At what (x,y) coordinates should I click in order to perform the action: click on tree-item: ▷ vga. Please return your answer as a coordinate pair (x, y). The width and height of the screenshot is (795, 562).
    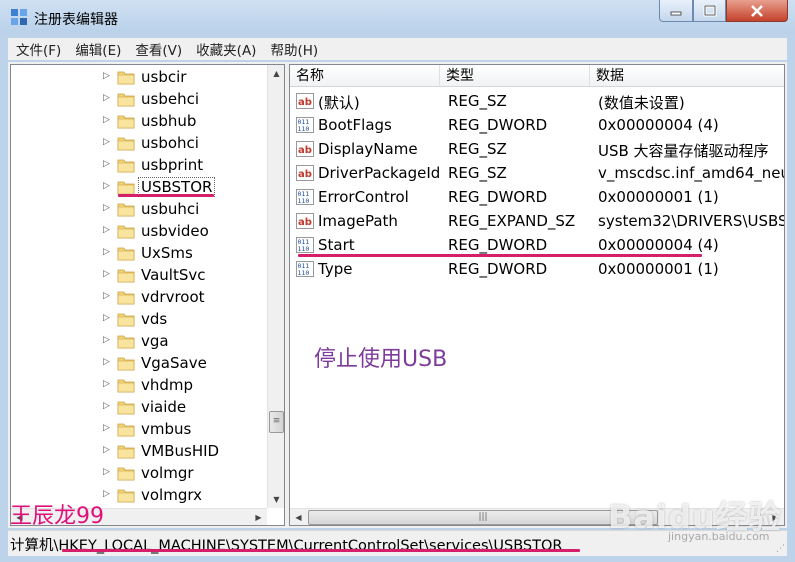
    Looking at the image, I should click on (138, 341).